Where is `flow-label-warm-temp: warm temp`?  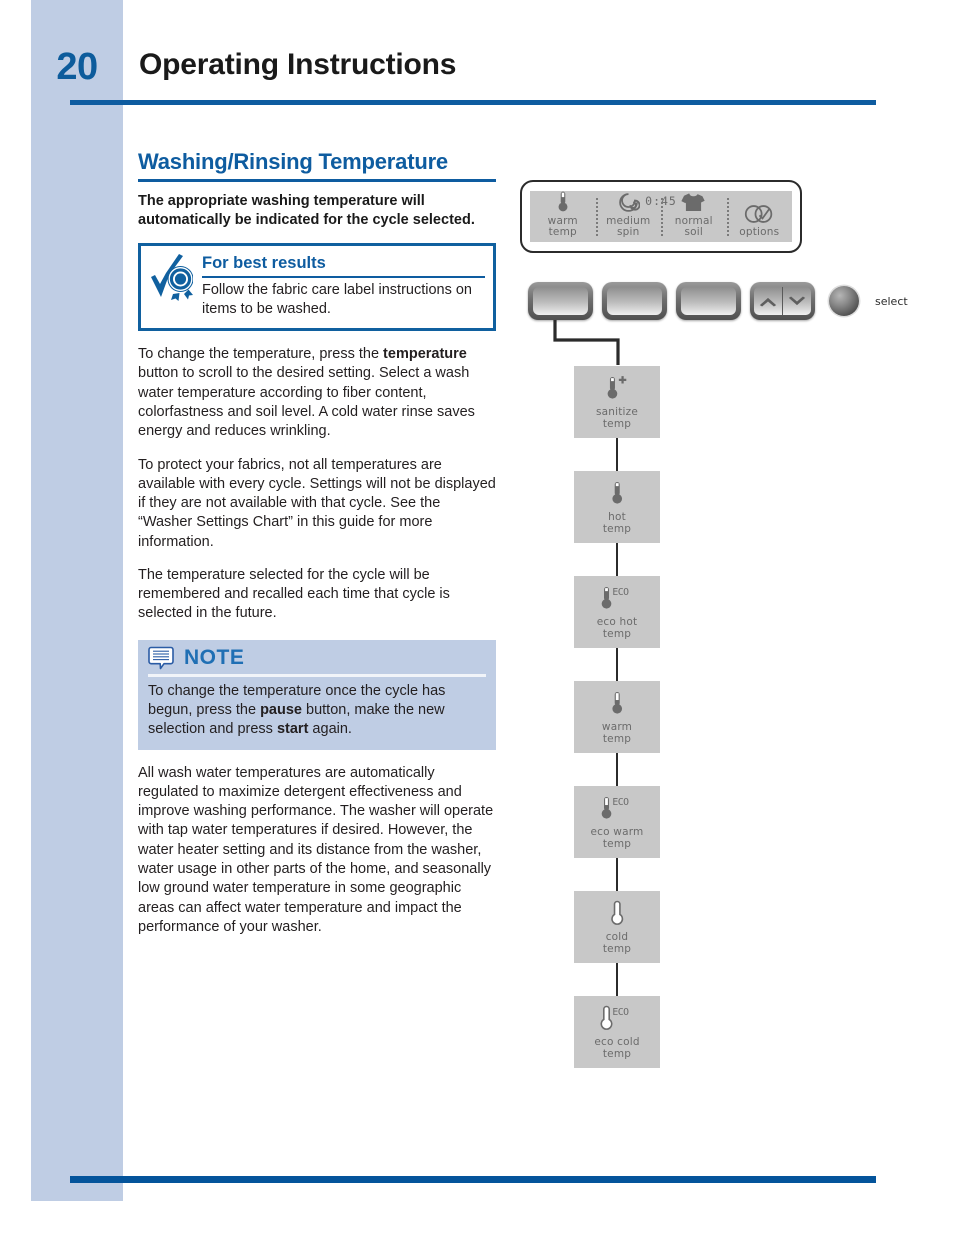 flow-label-warm-temp: warm temp is located at coordinates (617, 733).